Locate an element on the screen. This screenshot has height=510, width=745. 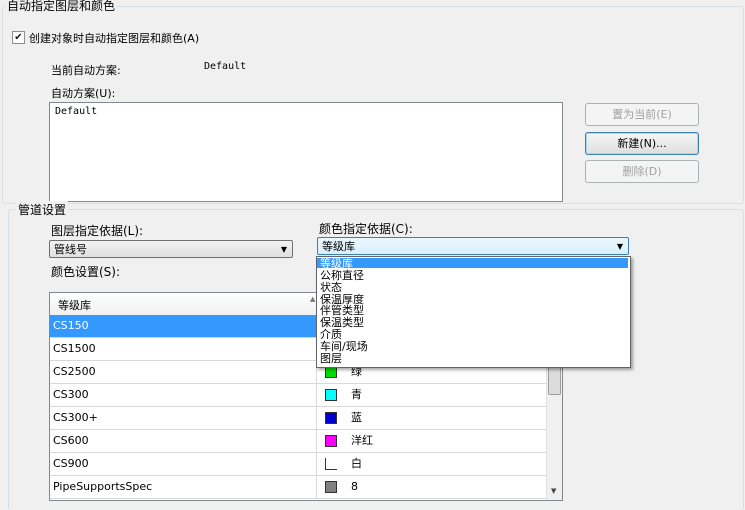
schemes-label: 自动方案(U): is located at coordinates (83, 93).